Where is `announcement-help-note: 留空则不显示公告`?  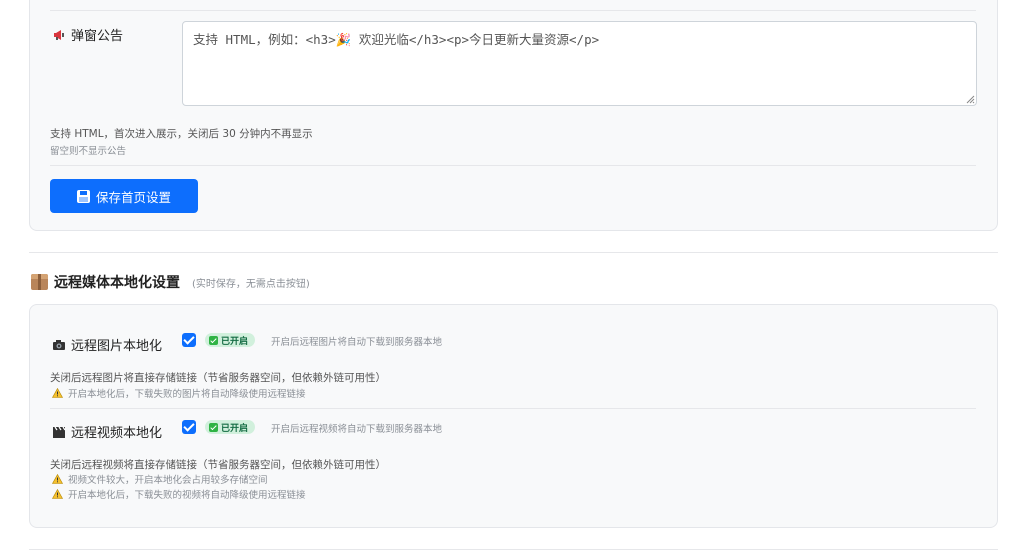
announcement-help-note: 留空则不显示公告 is located at coordinates (88, 151).